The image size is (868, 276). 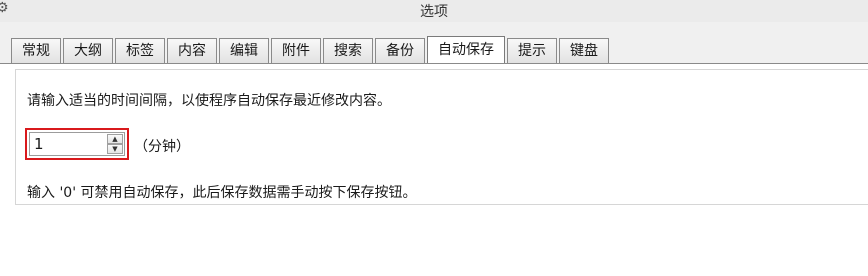 I want to click on tab-autosave: 自动保存, so click(x=466, y=50).